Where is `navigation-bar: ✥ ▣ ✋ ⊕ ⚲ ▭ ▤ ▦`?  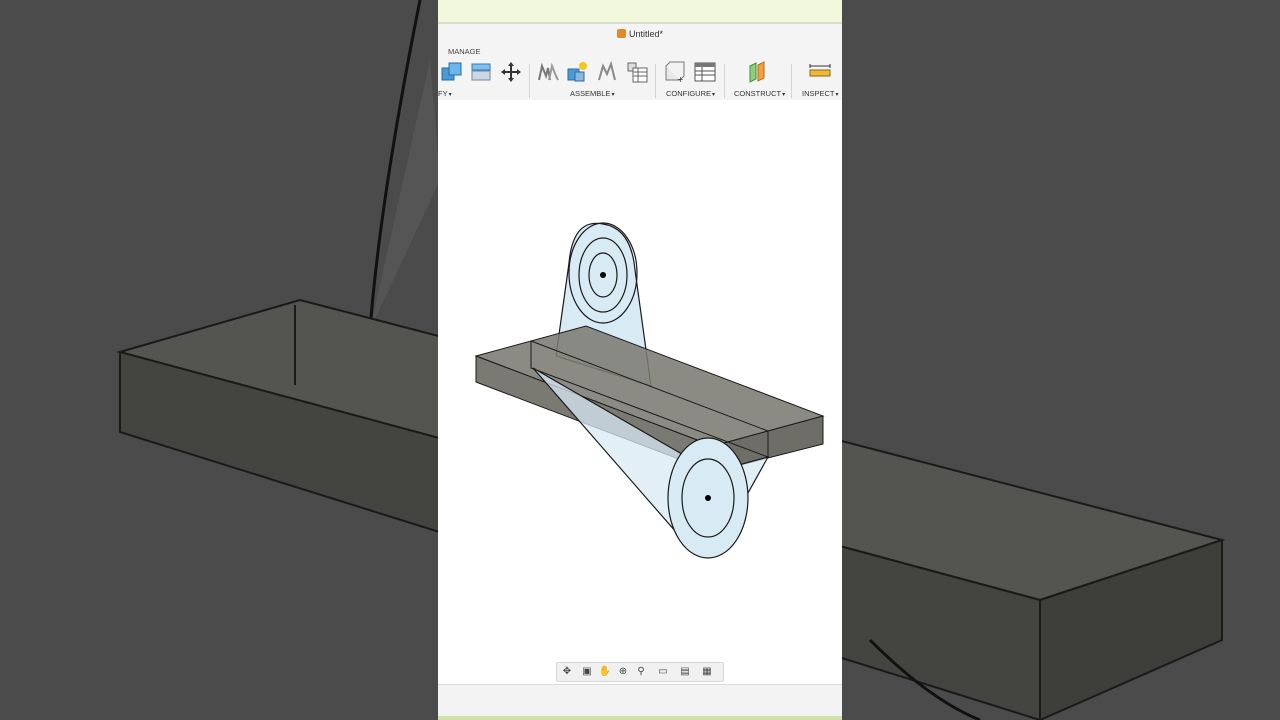
navigation-bar: ✥ ▣ ✋ ⊕ ⚲ ▭ ▤ ▦ is located at coordinates (640, 672).